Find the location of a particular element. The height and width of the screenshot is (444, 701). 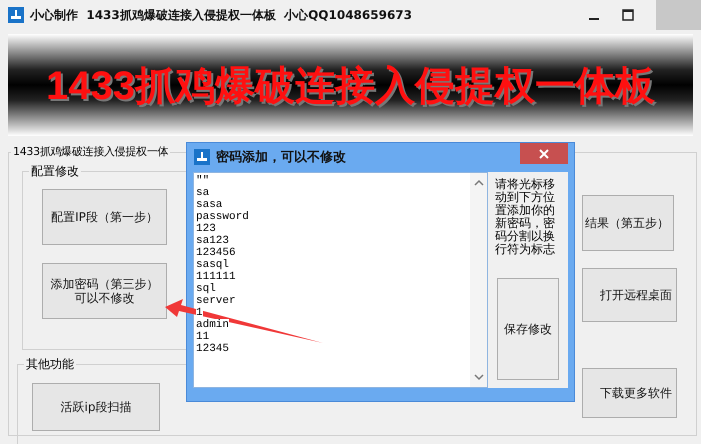

action-button: 打开远程桌面 is located at coordinates (629, 295).